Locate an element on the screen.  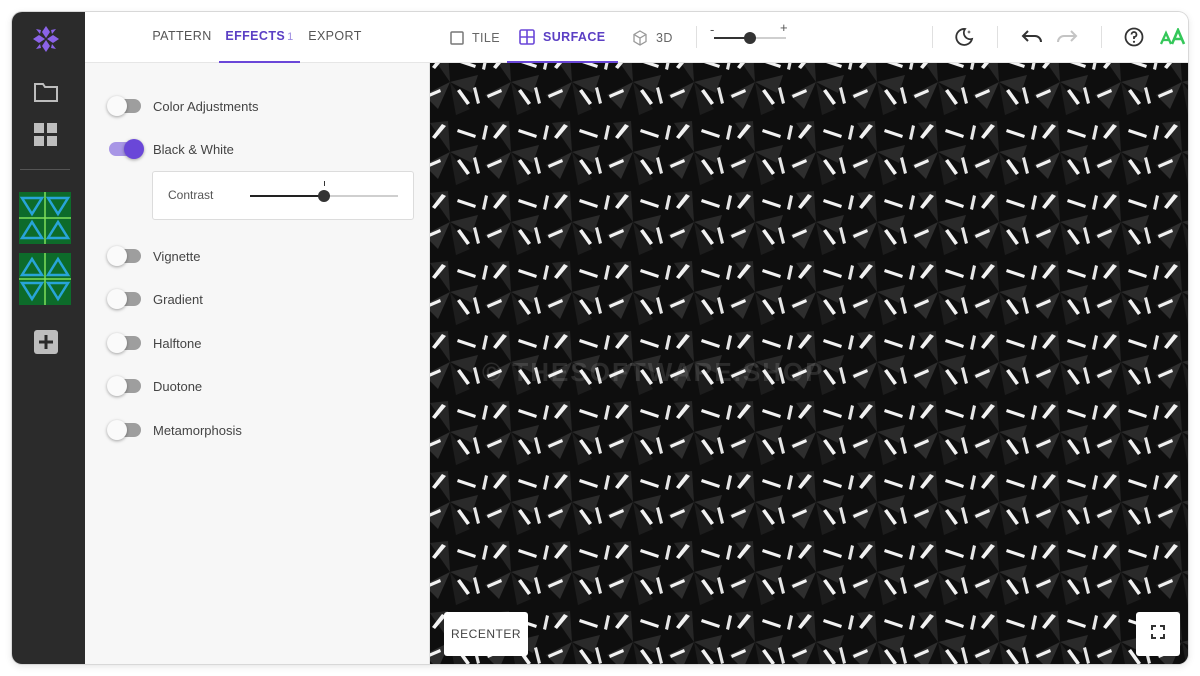
help-icon is located at coordinates (1134, 37).